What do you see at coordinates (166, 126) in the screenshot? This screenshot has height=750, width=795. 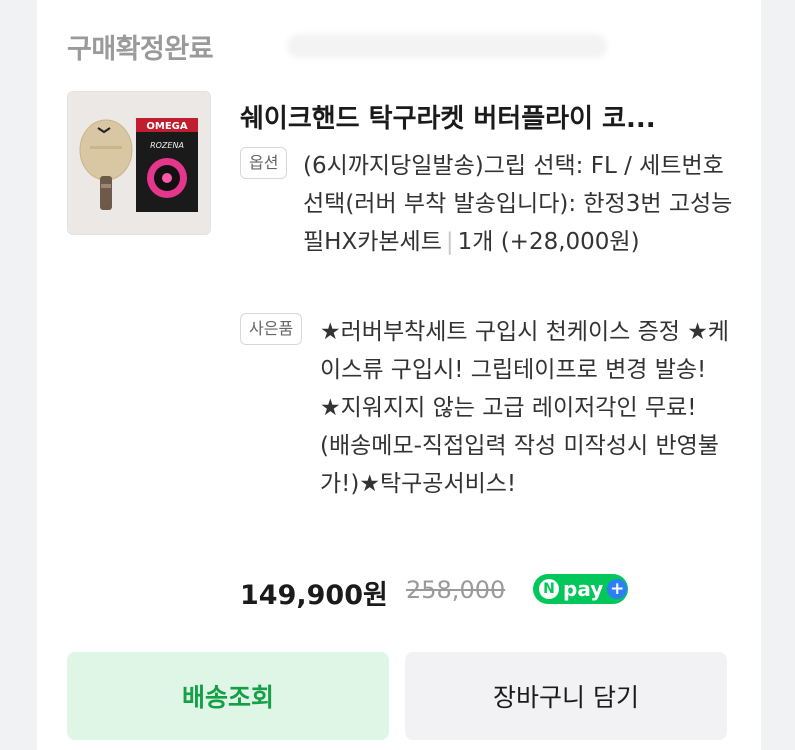 I see `box-brand-text: OMEGA` at bounding box center [166, 126].